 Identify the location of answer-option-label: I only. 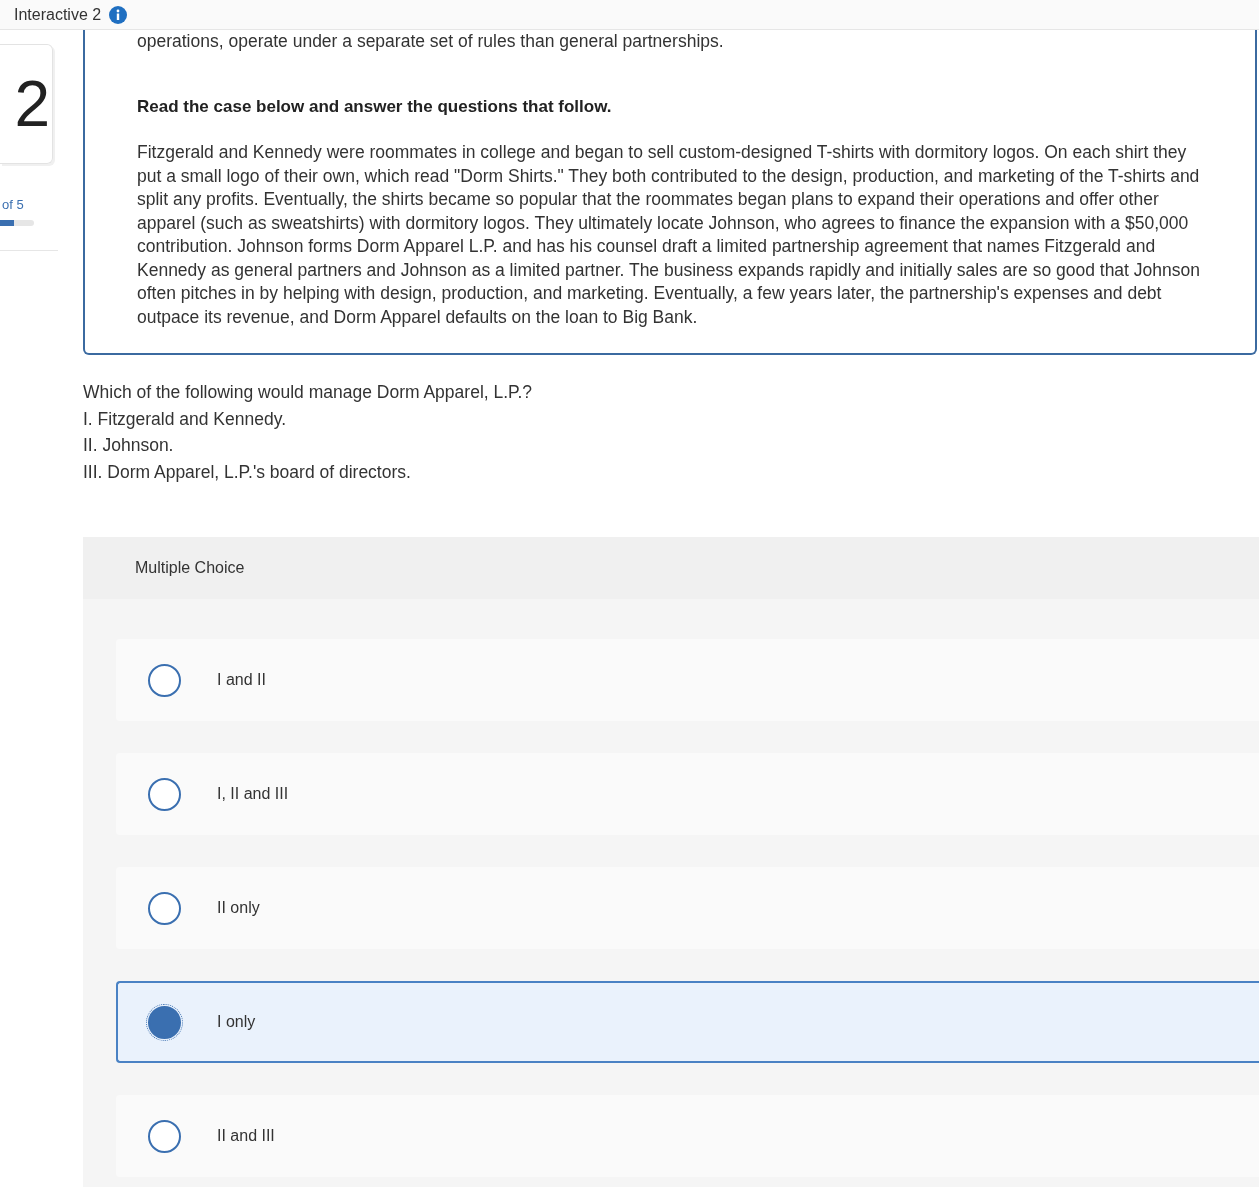
(236, 1022).